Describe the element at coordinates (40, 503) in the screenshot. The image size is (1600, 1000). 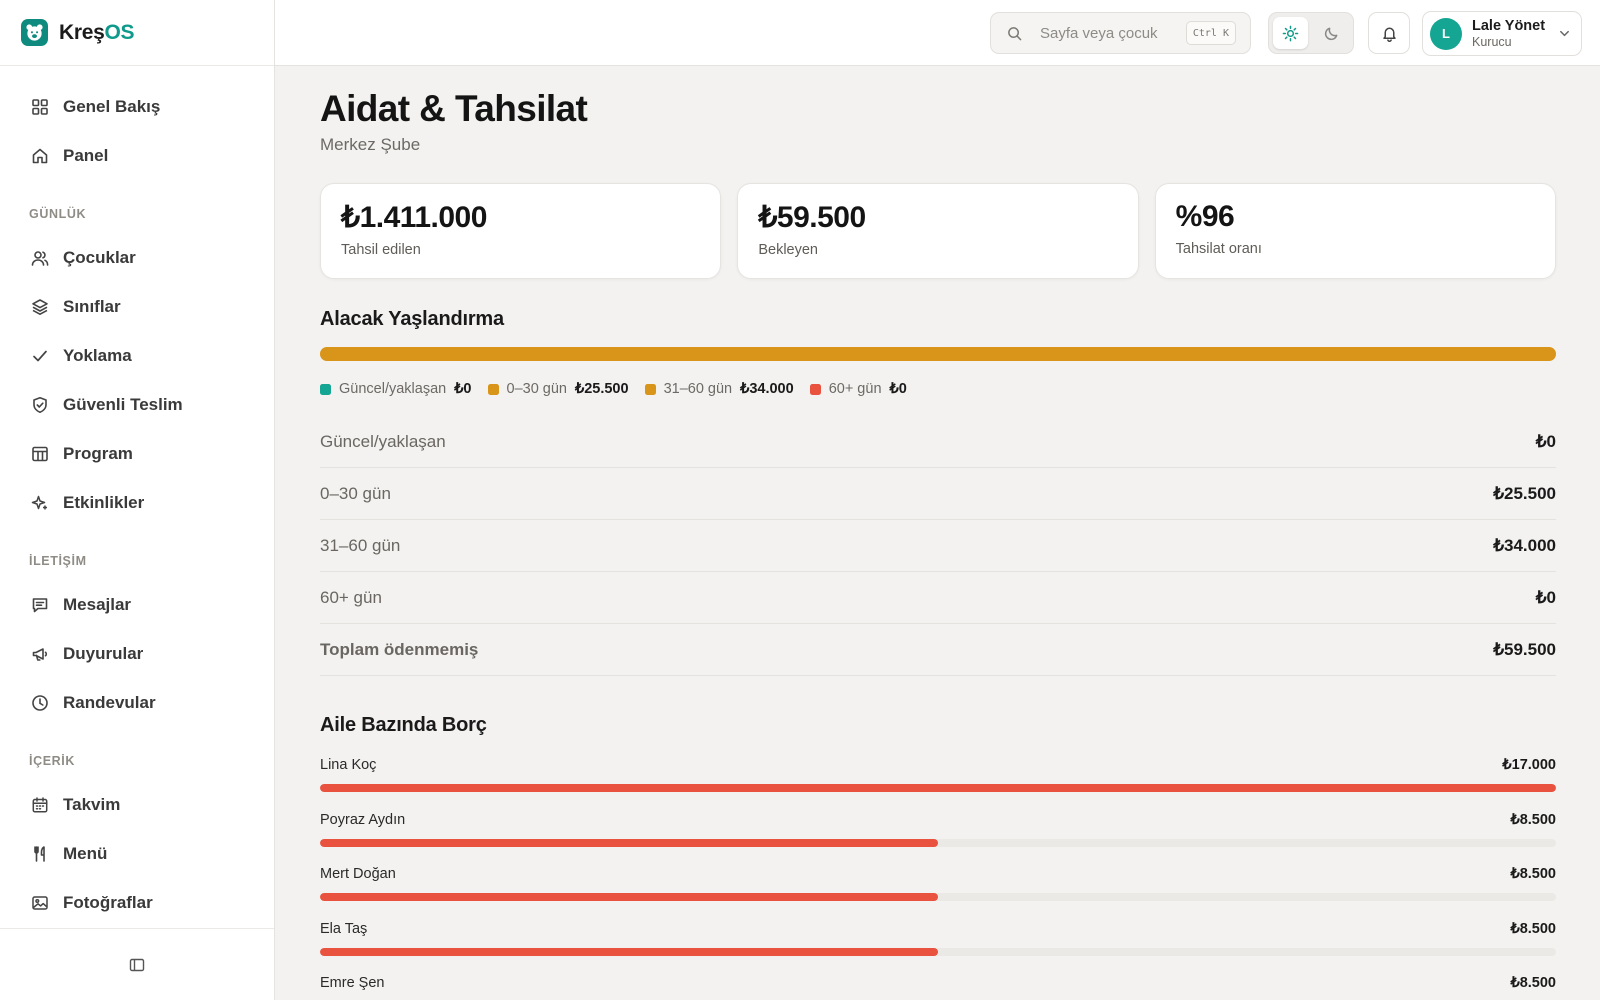
I see `sparkles-icon` at that location.